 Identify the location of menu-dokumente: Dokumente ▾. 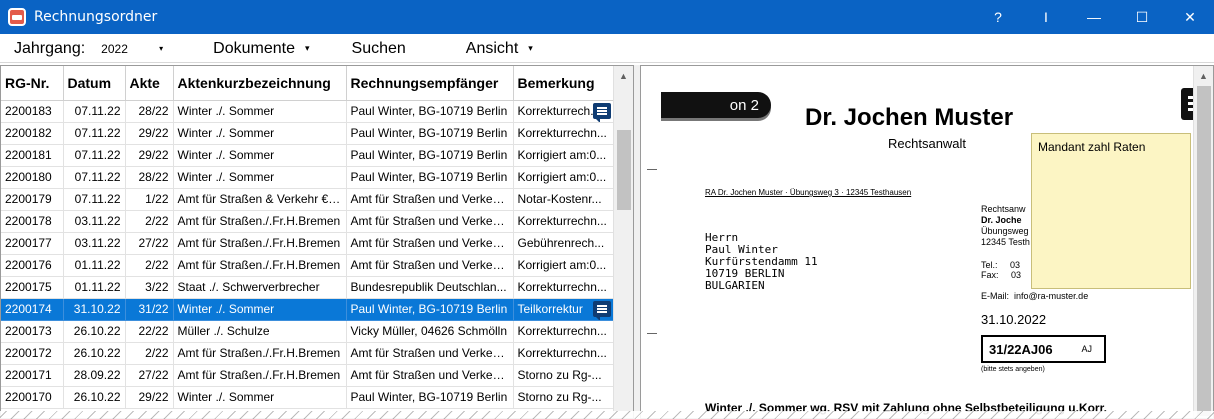
(261, 49).